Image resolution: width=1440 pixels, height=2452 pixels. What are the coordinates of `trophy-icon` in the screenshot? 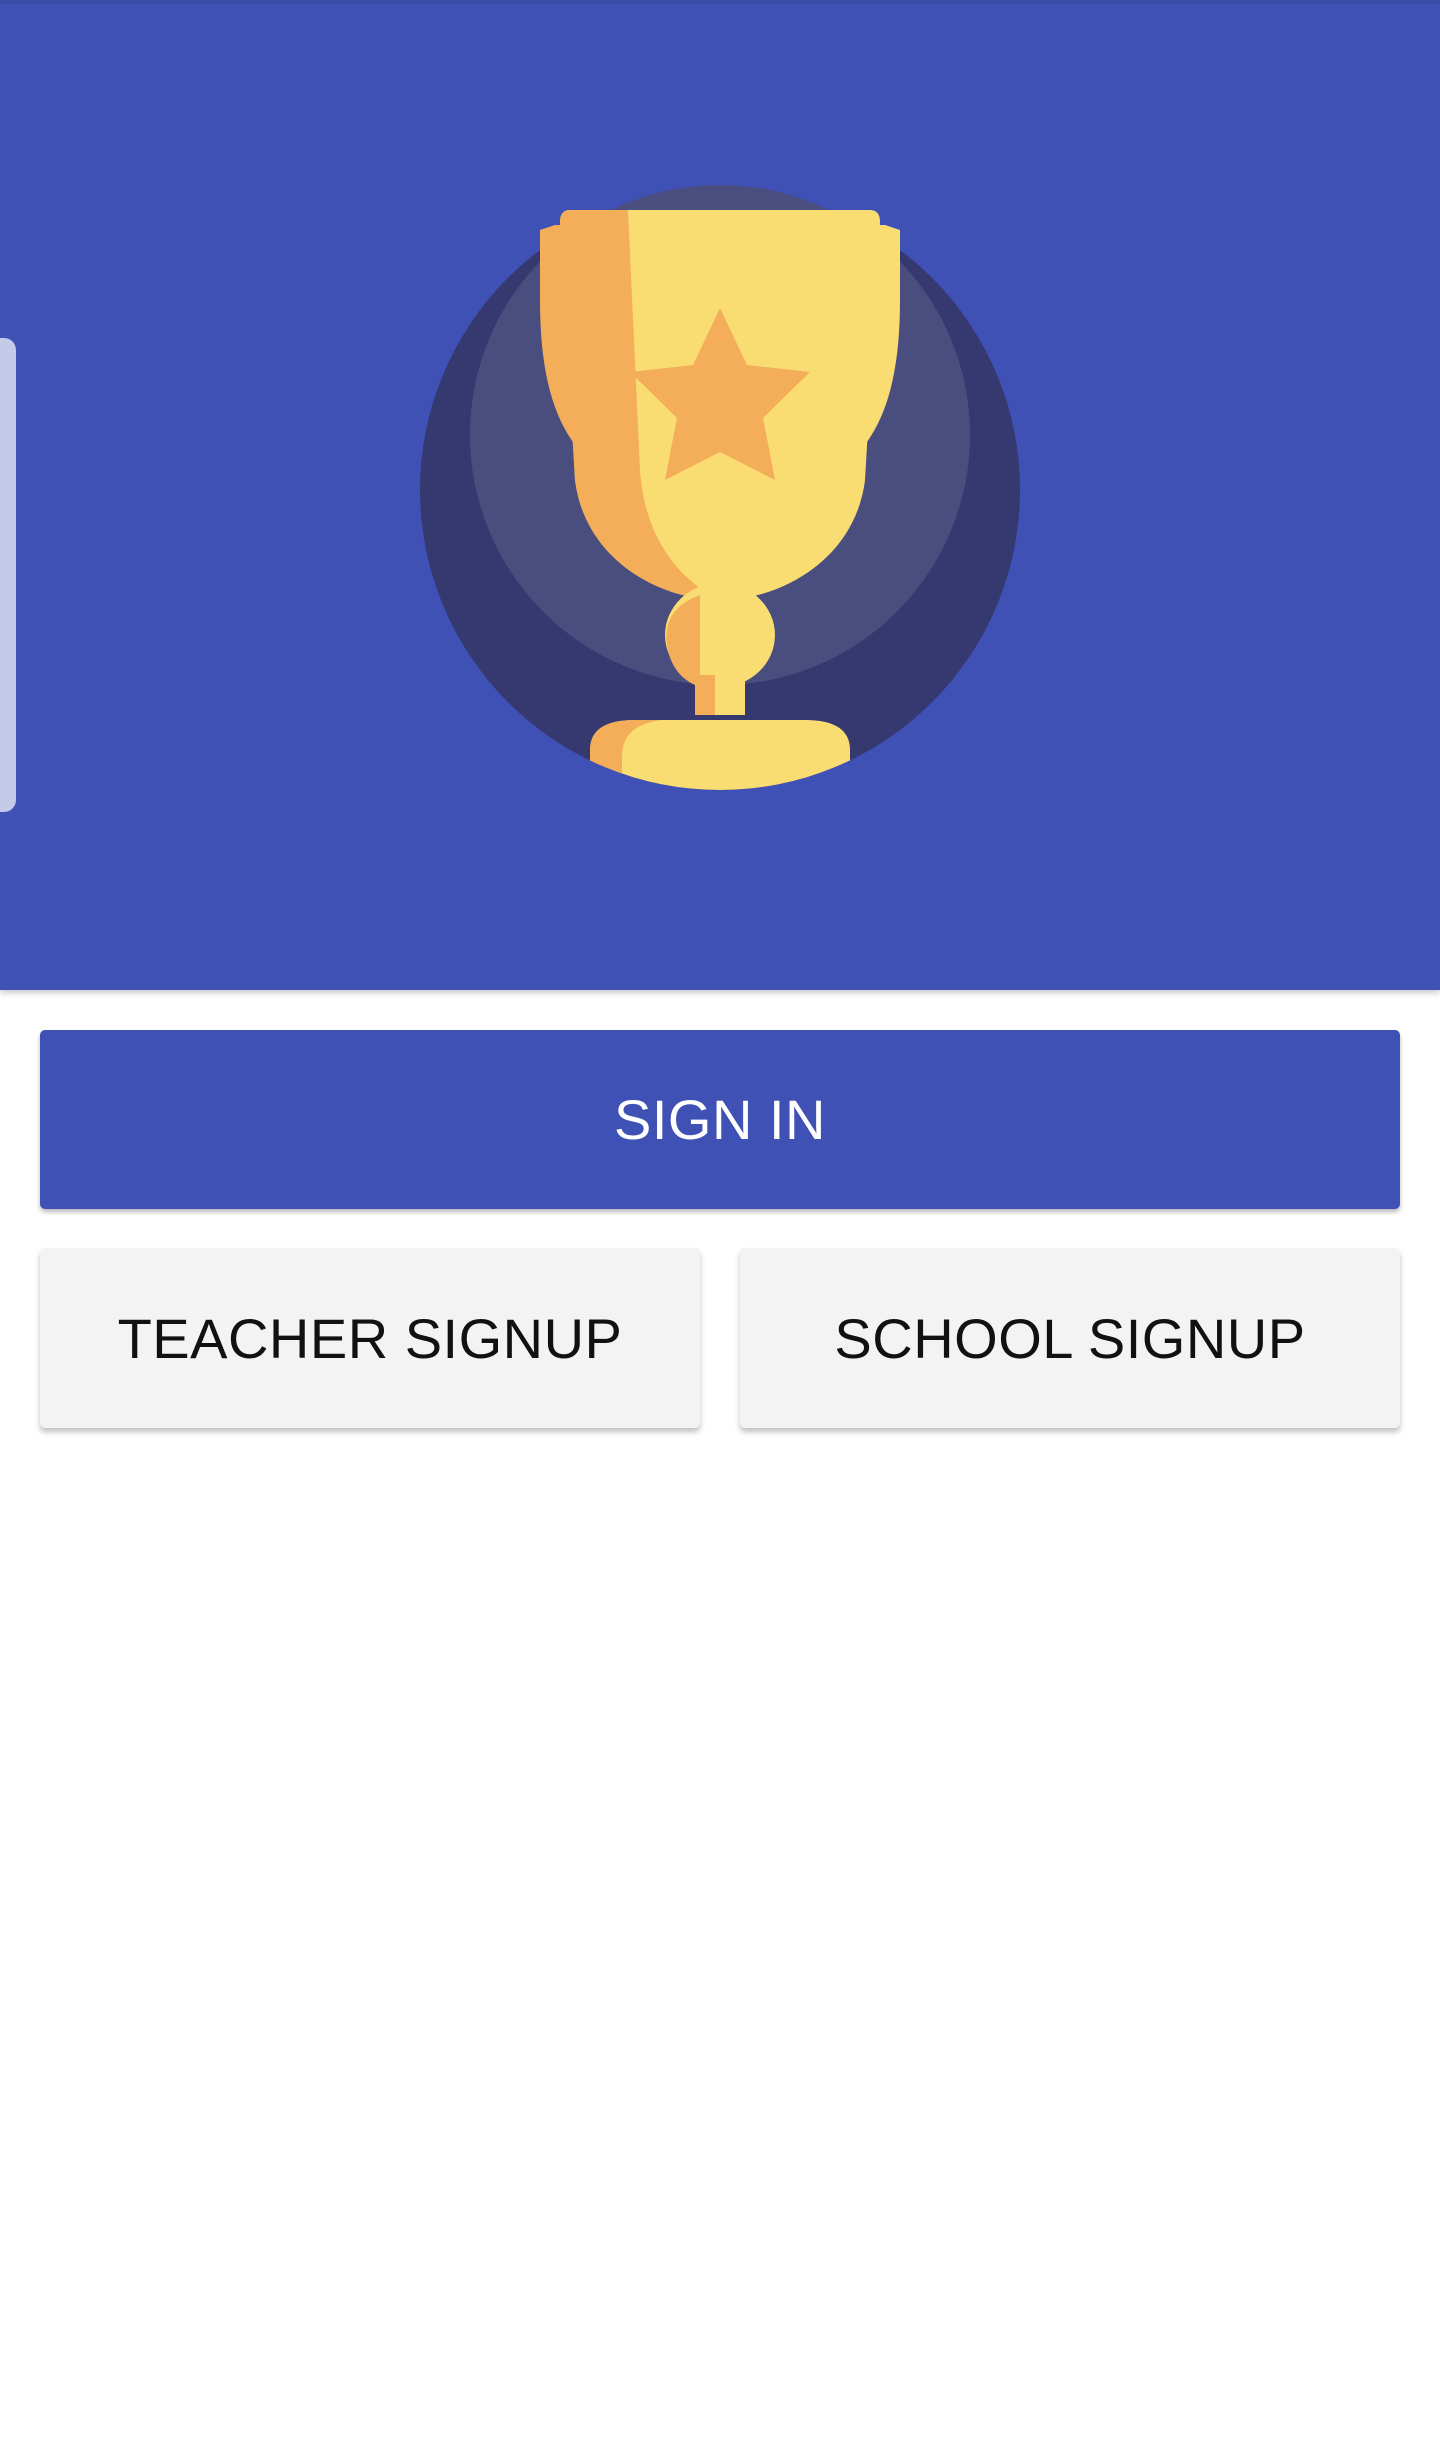 It's located at (720, 487).